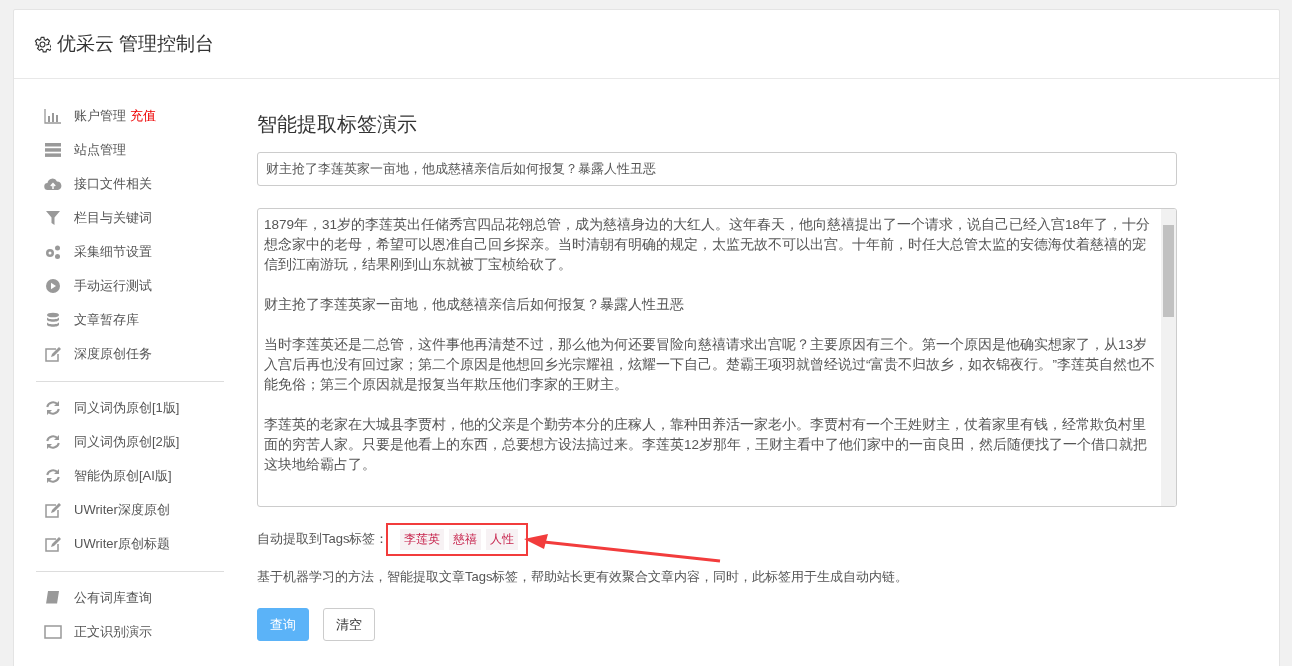 This screenshot has height=666, width=1292. I want to click on sidebar-item: 智能伪原创[AI版], so click(129, 476).